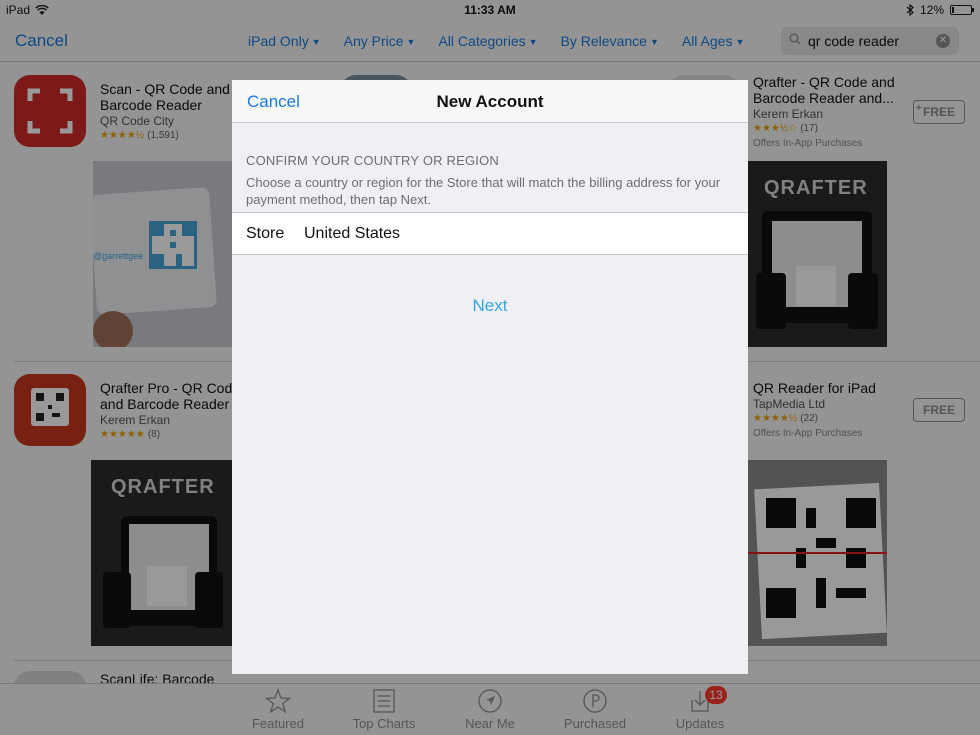  I want to click on modal-header: Cancel New Account, so click(490, 101).